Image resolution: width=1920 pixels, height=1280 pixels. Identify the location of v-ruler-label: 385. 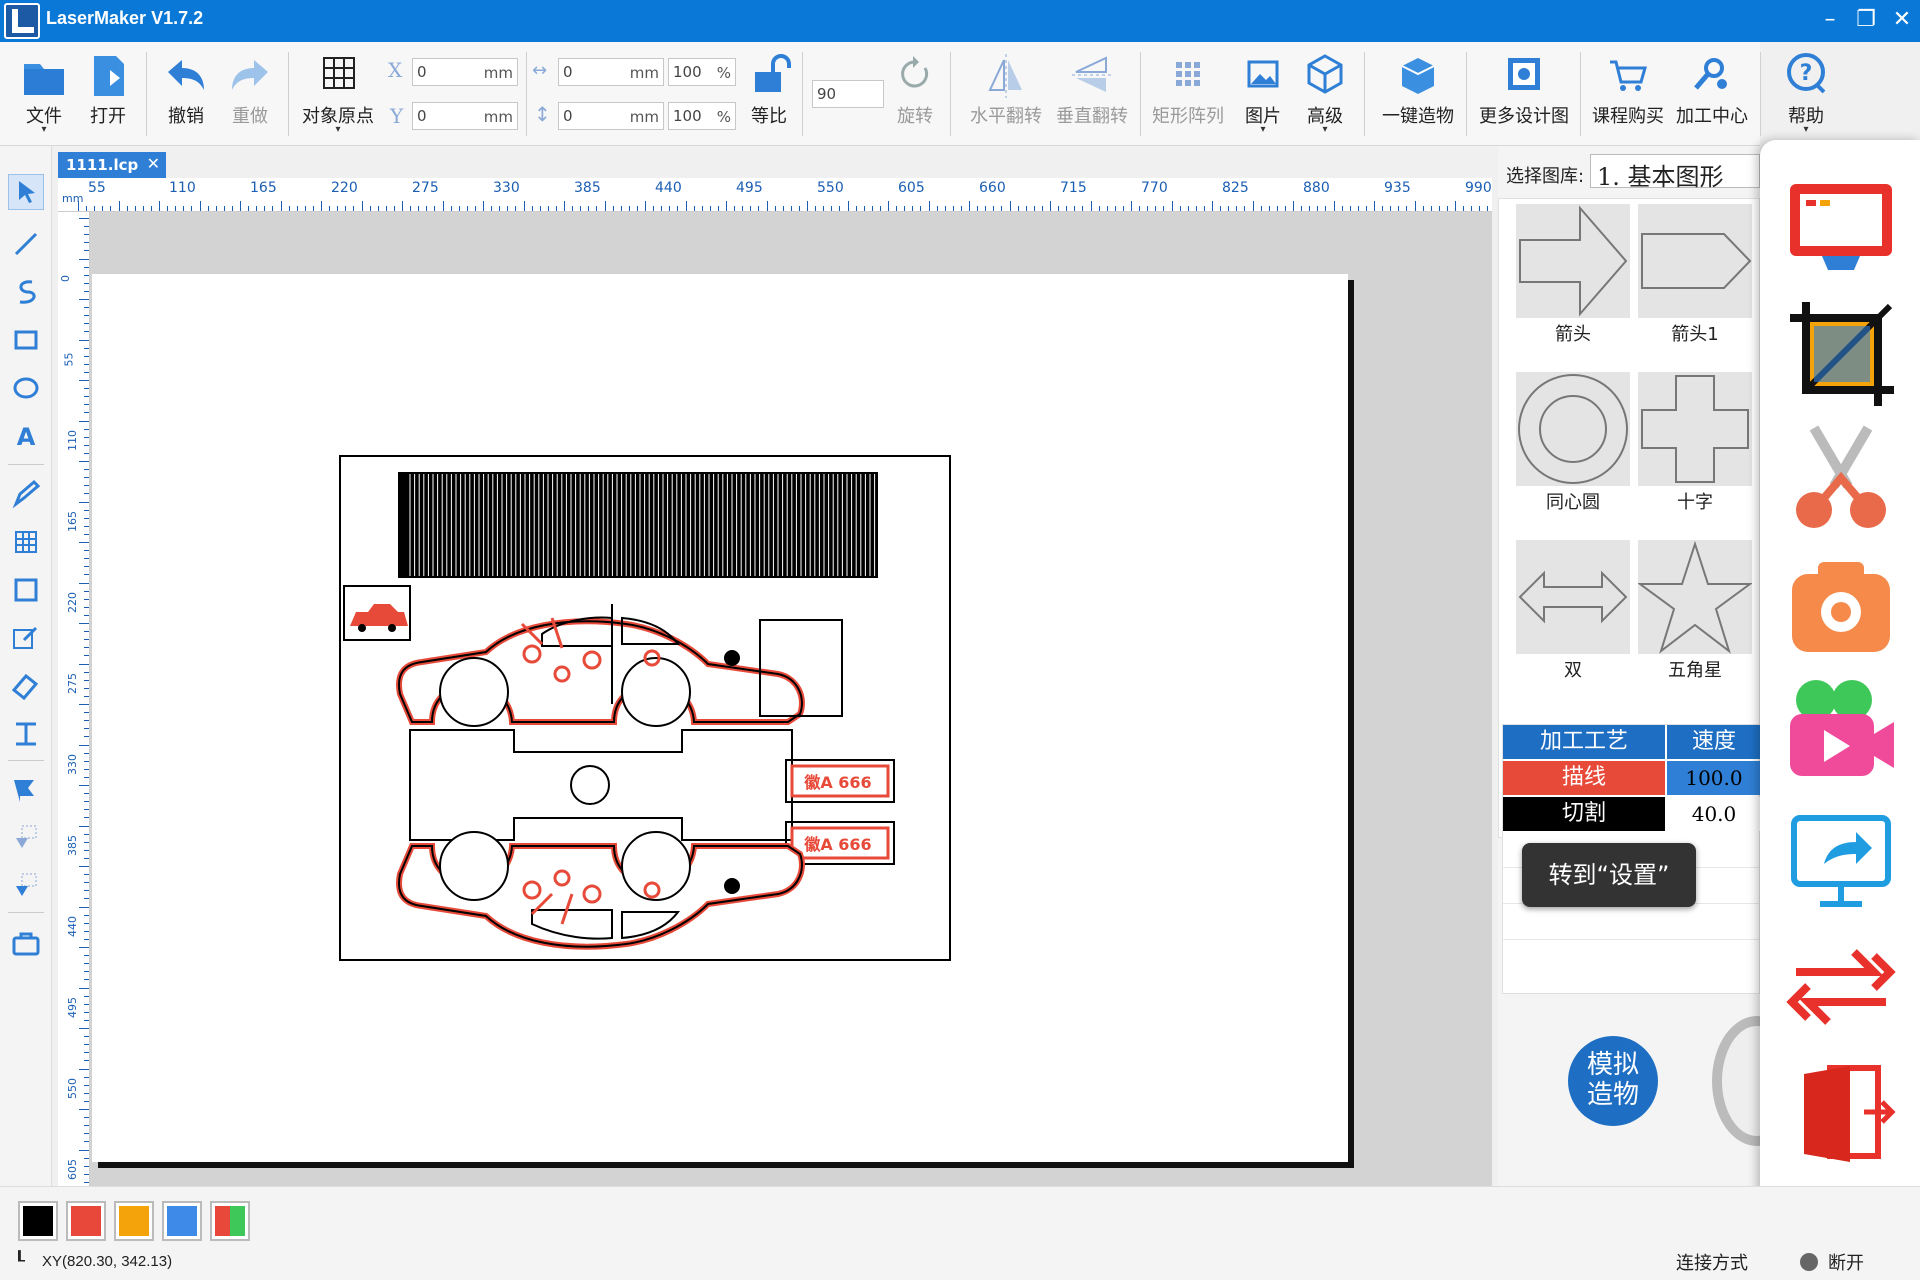
(72, 845).